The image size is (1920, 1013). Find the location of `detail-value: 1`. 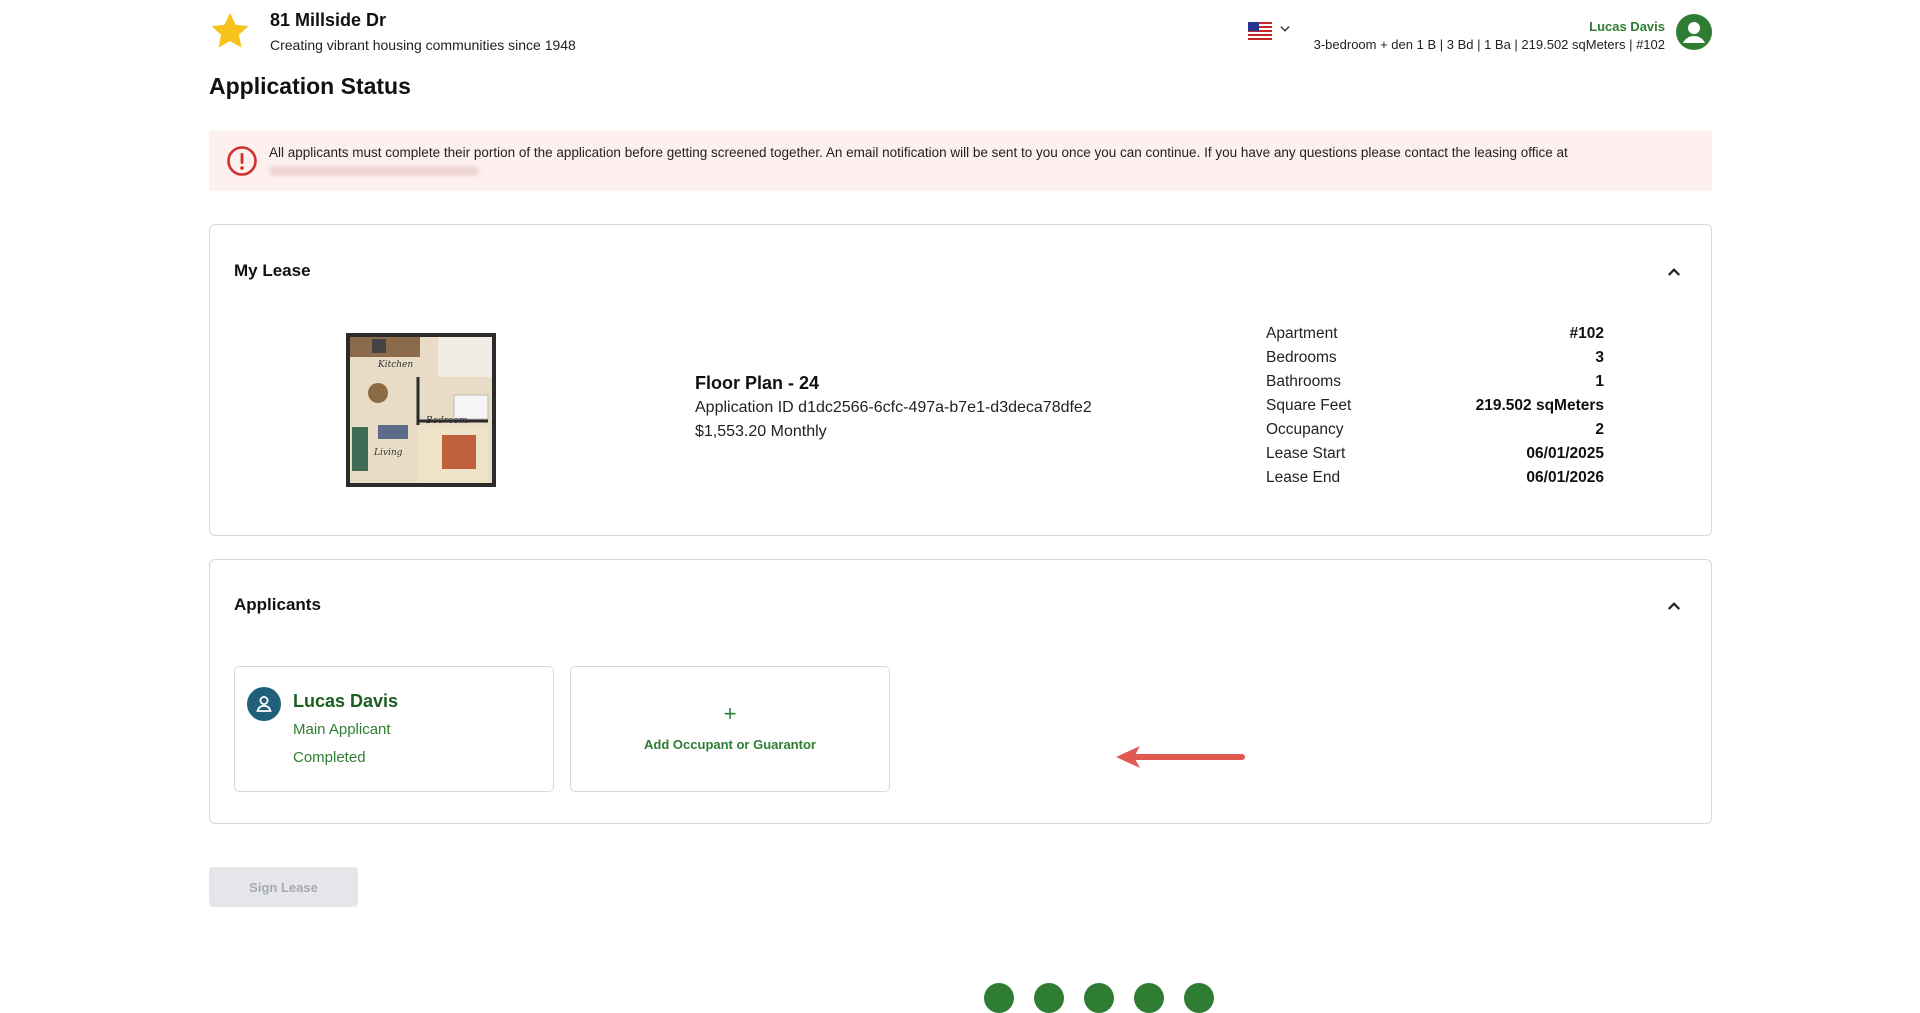

detail-value: 1 is located at coordinates (1599, 381).